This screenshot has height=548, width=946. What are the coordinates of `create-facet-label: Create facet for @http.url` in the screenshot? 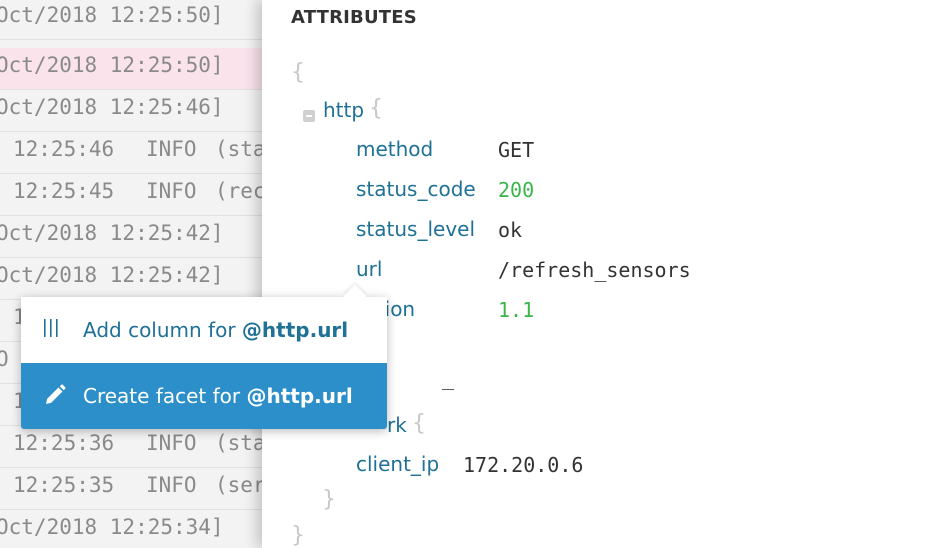 It's located at (218, 396).